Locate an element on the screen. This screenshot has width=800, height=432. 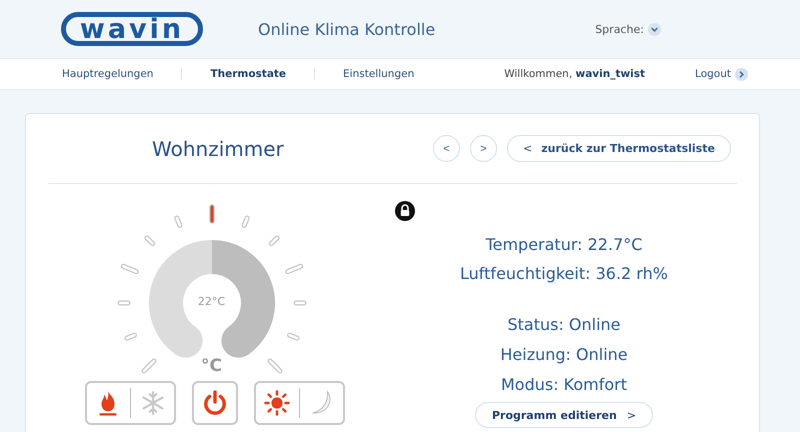
chevron-right-icon is located at coordinates (741, 74).